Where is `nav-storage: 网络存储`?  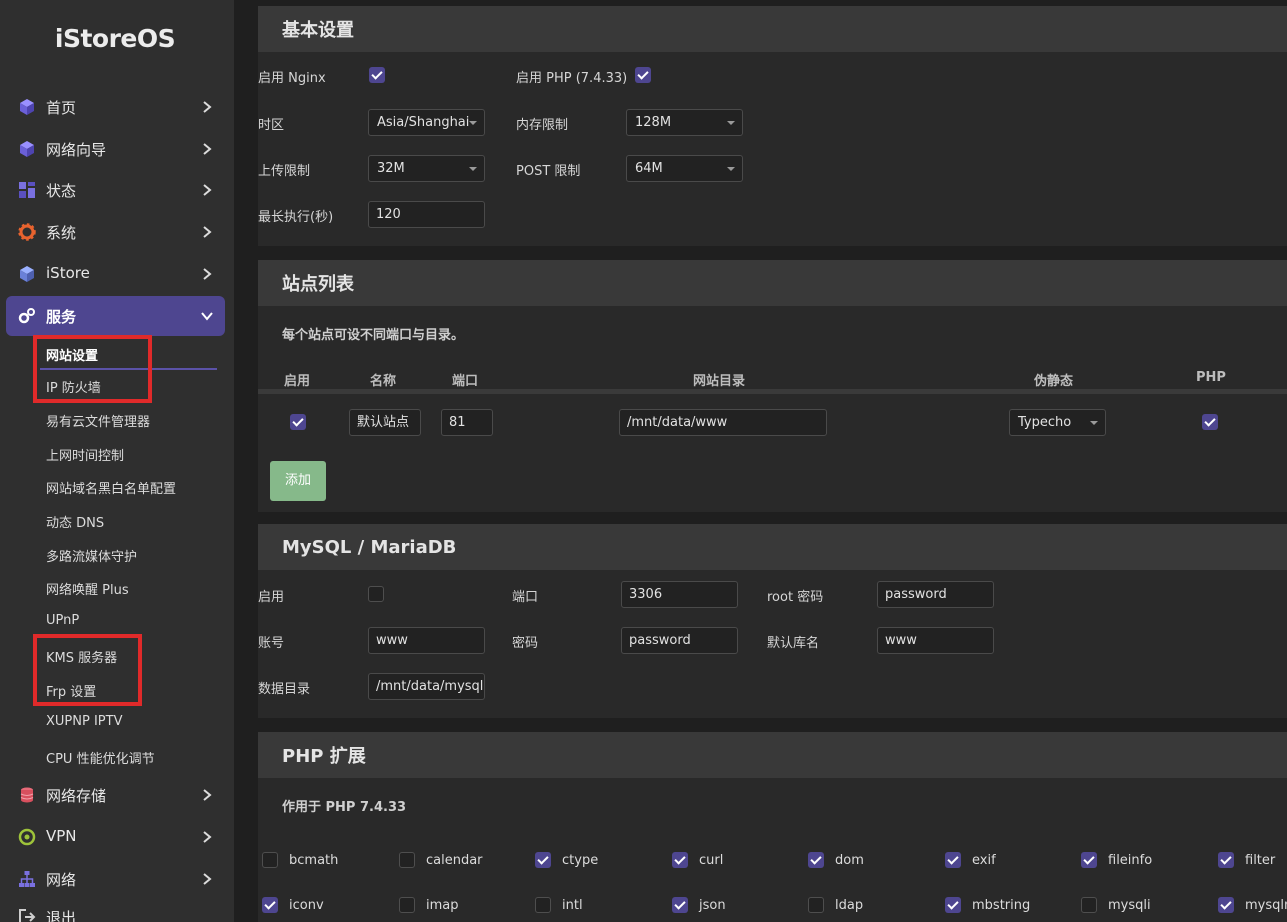
nav-storage: 网络存储 is located at coordinates (115, 795).